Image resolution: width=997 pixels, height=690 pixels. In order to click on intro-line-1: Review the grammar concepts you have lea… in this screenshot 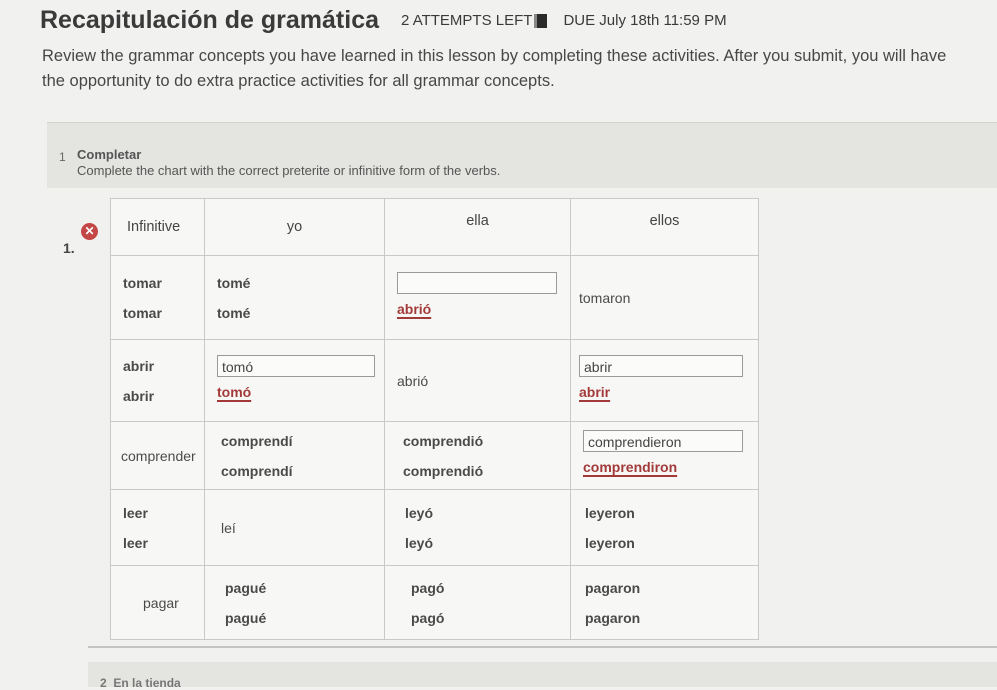, I will do `click(494, 56)`.